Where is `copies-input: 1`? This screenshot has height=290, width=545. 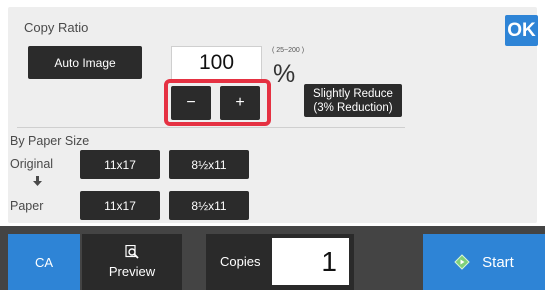
copies-input: 1 is located at coordinates (310, 261).